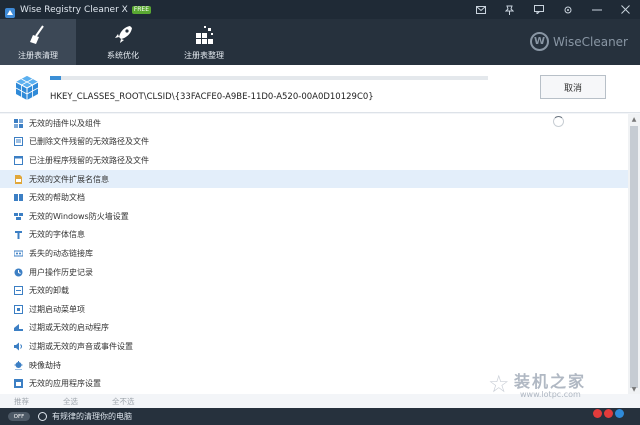  What do you see at coordinates (204, 55) in the screenshot?
I see `tab-label: 注册表整理` at bounding box center [204, 55].